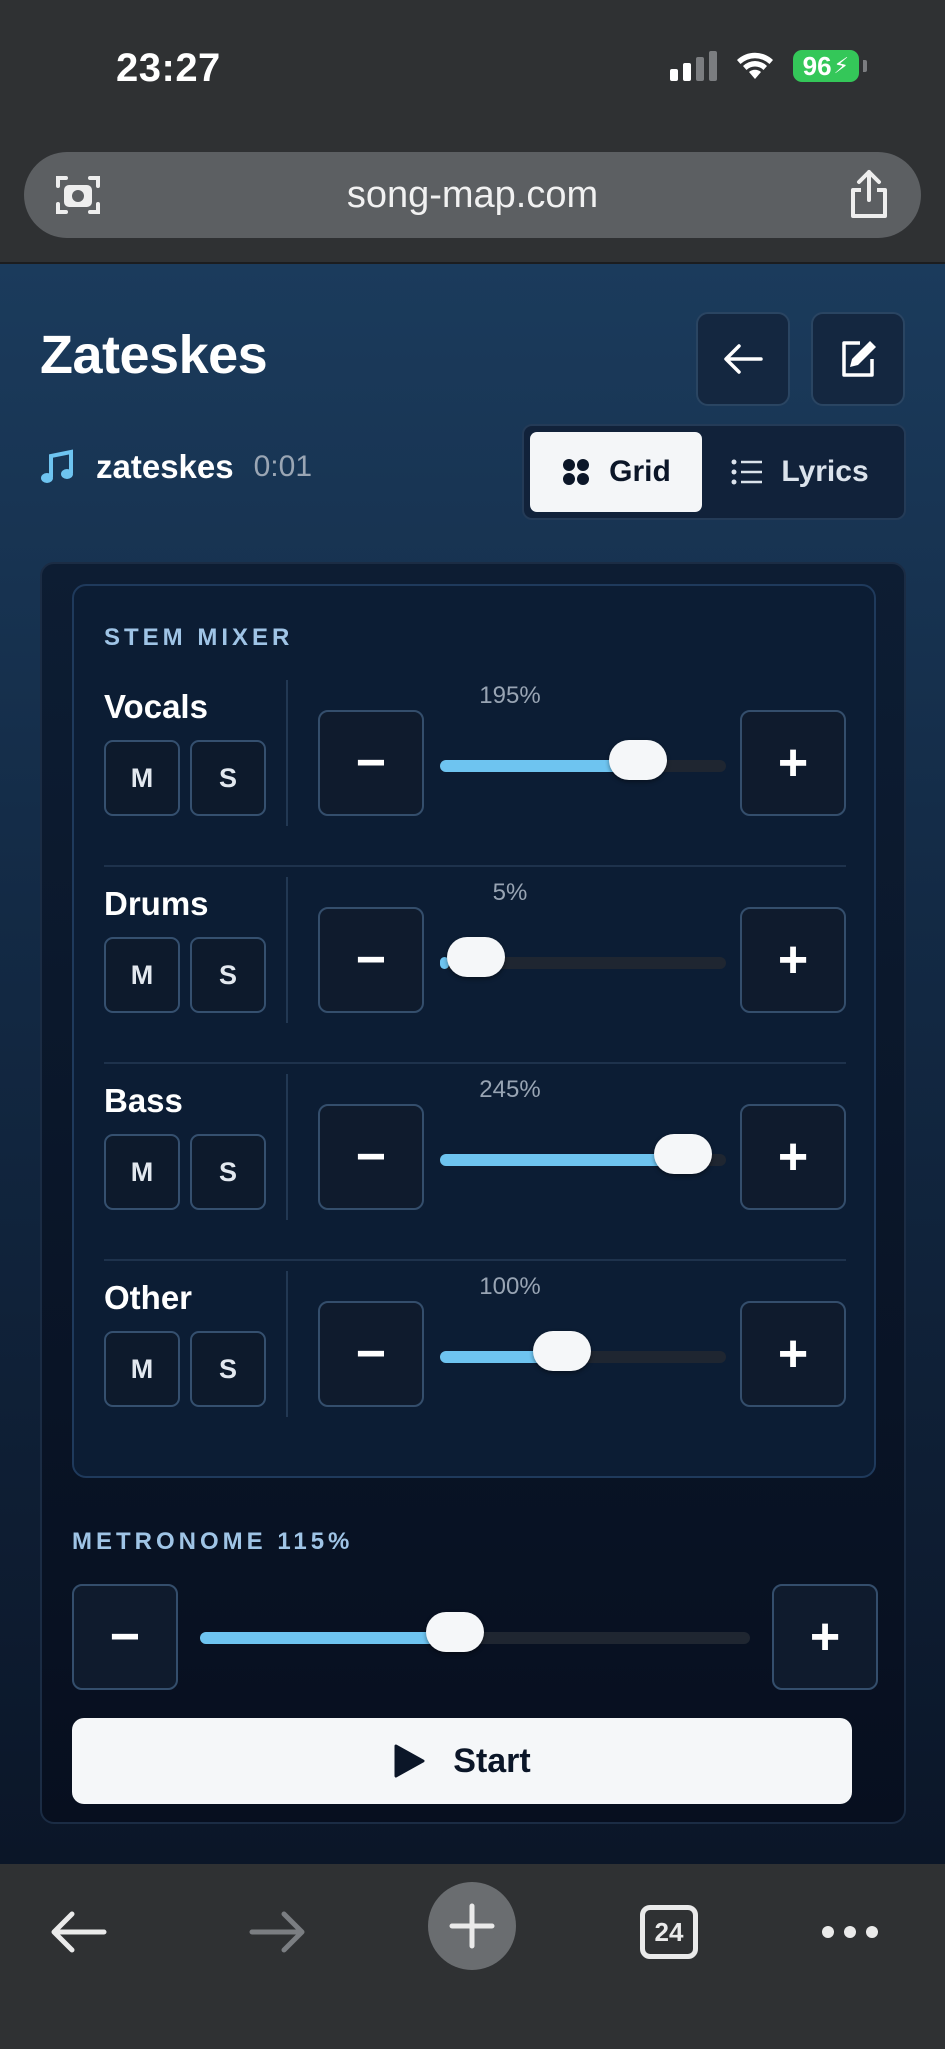 The image size is (945, 2049). I want to click on new-tab-button, so click(472, 1926).